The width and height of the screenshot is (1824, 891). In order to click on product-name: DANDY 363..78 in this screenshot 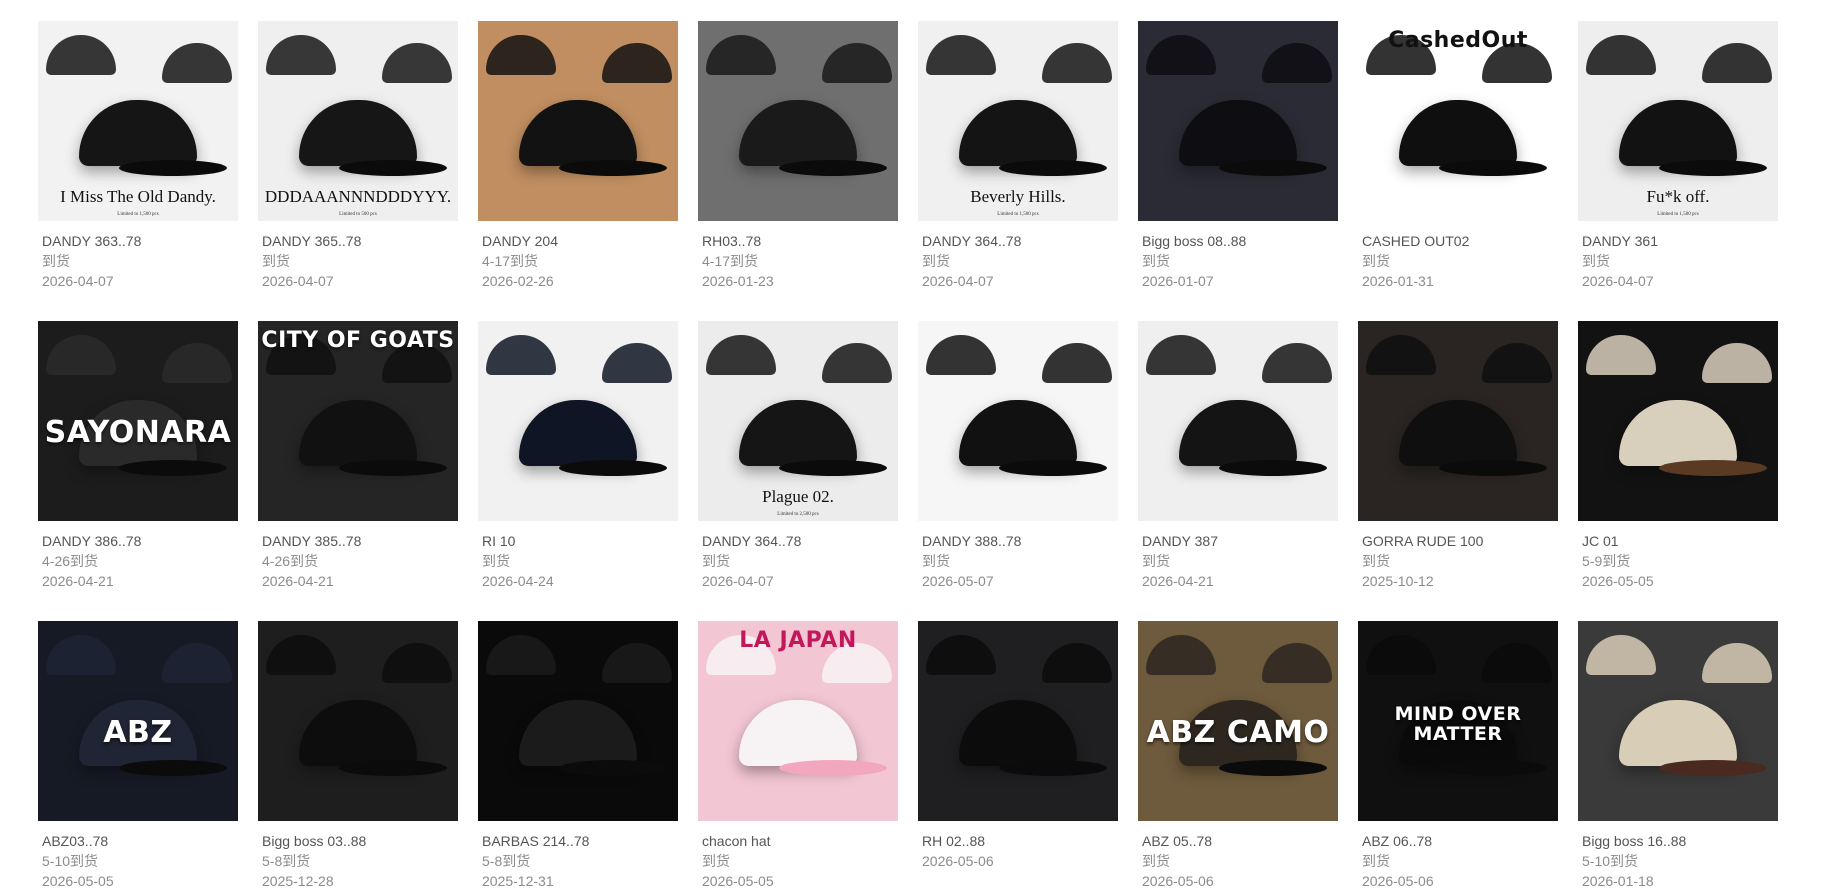, I will do `click(140, 241)`.